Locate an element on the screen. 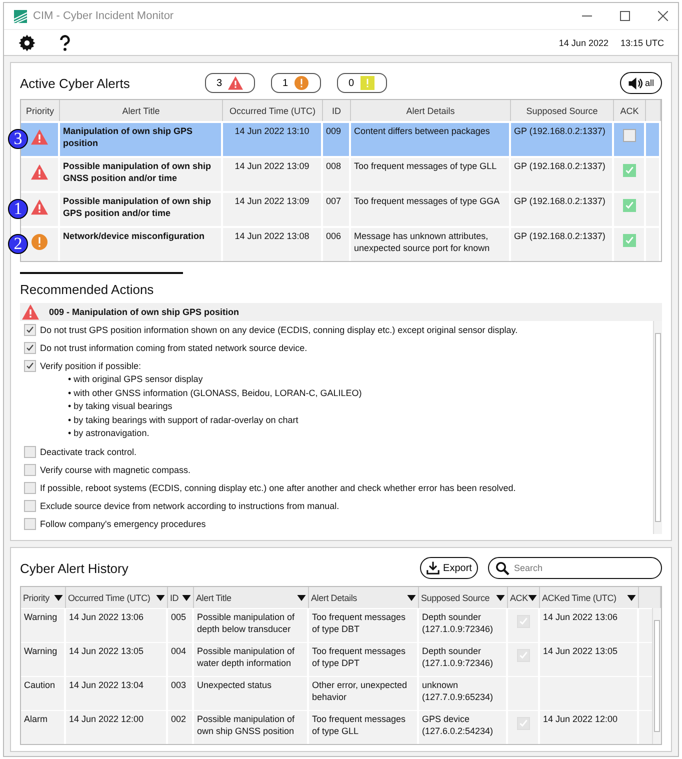  panel-title: Cyber Alert History is located at coordinates (74, 568).